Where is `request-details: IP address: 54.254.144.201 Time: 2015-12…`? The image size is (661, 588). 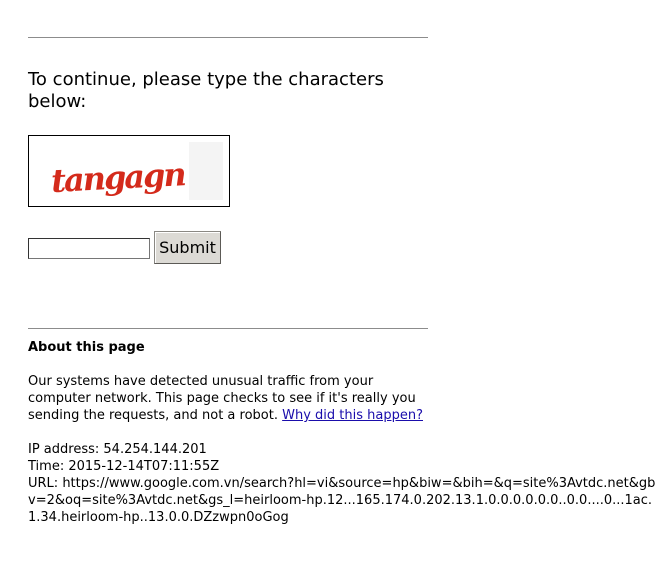 request-details: IP address: 54.254.144.201 Time: 2015-12… is located at coordinates (344, 483).